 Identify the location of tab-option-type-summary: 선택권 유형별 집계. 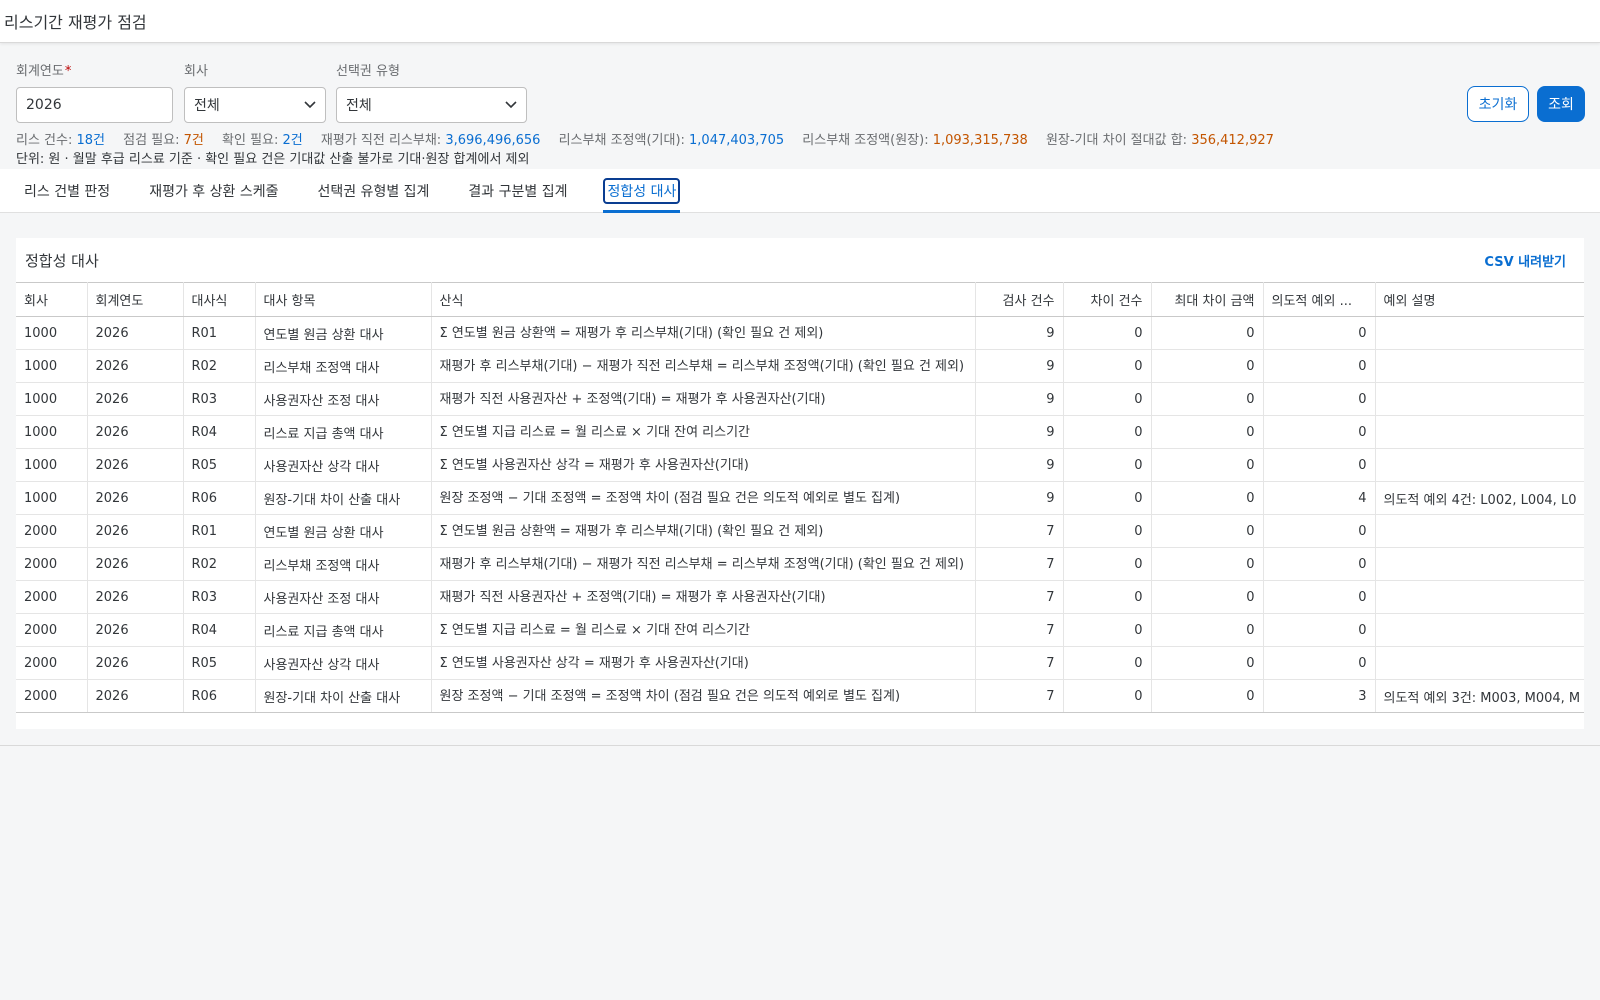
(373, 191).